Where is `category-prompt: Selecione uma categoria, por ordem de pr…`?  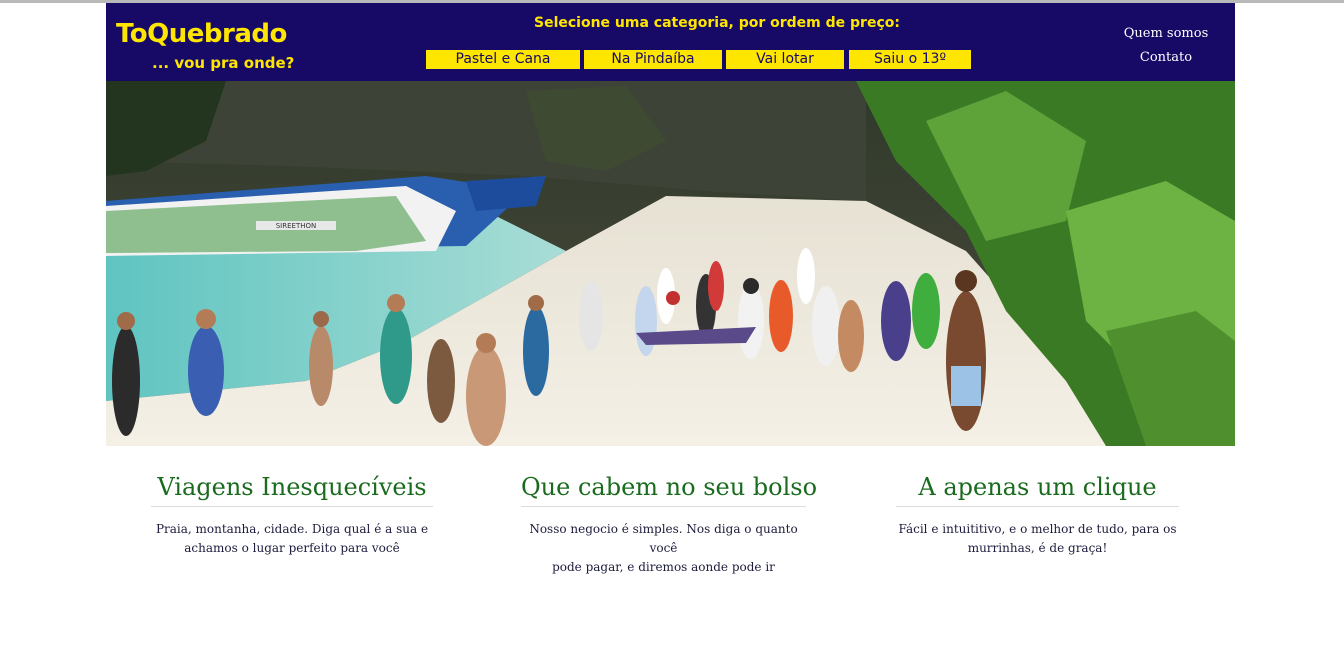 category-prompt: Selecione uma categoria, por ordem de pr… is located at coordinates (717, 23).